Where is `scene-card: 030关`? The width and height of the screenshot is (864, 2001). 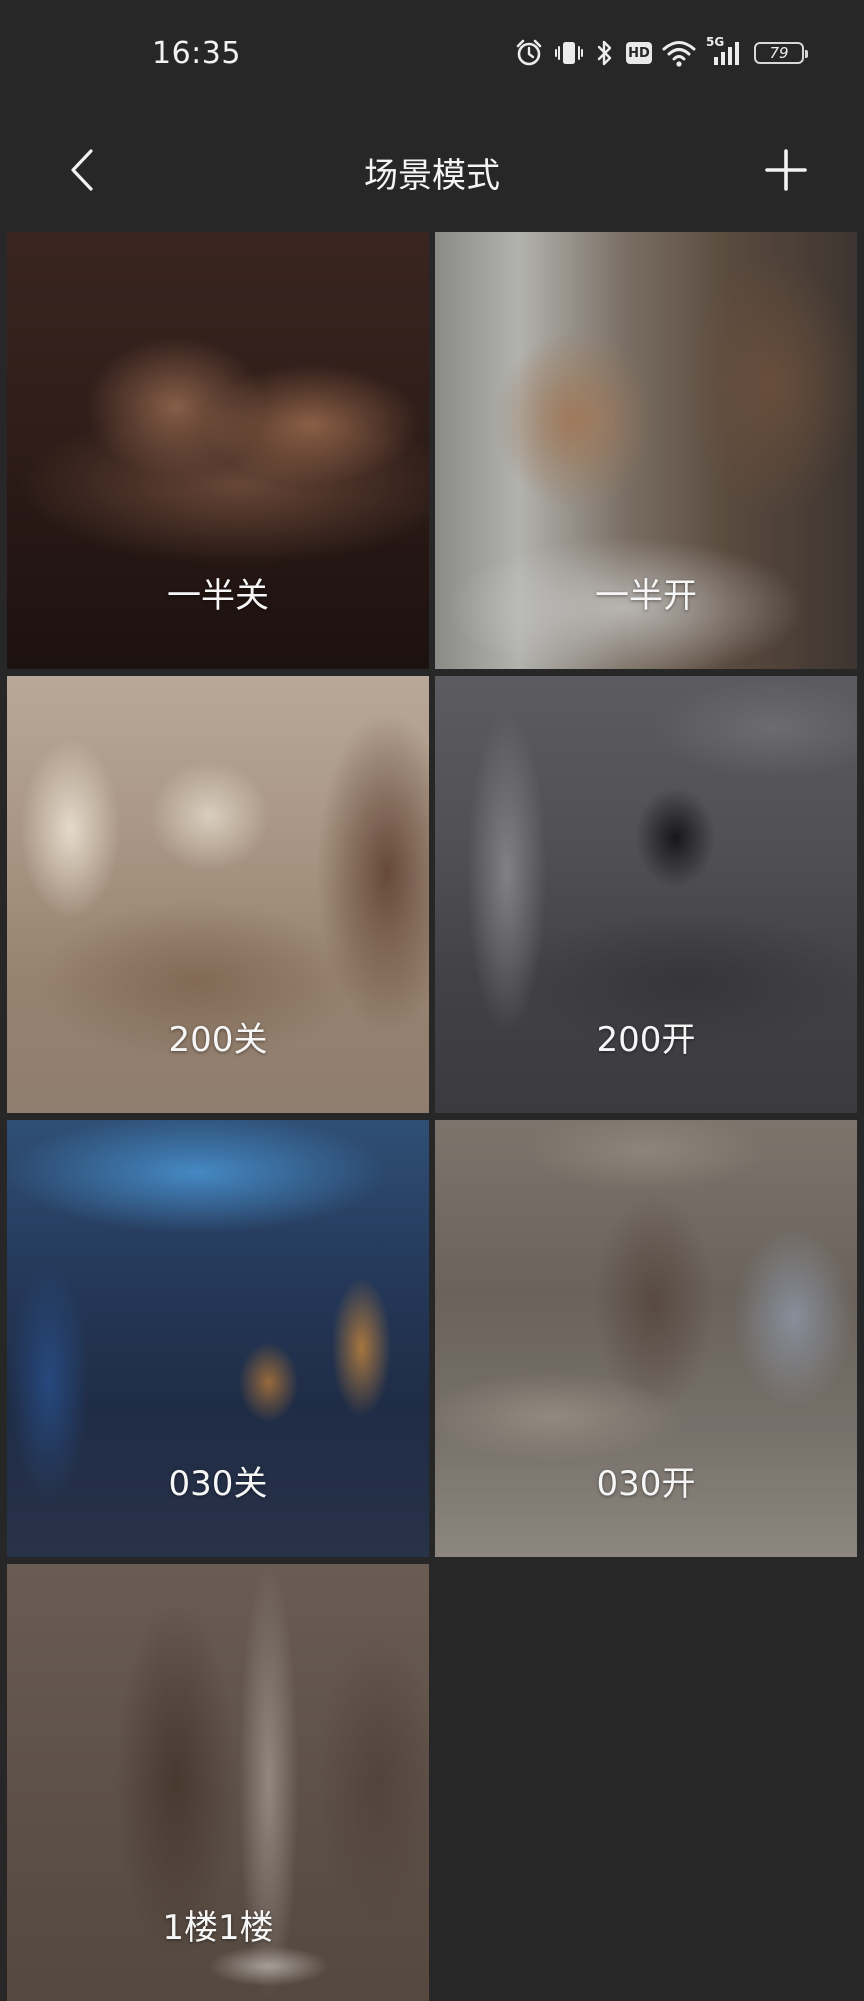
scene-card: 030关 is located at coordinates (218, 1338).